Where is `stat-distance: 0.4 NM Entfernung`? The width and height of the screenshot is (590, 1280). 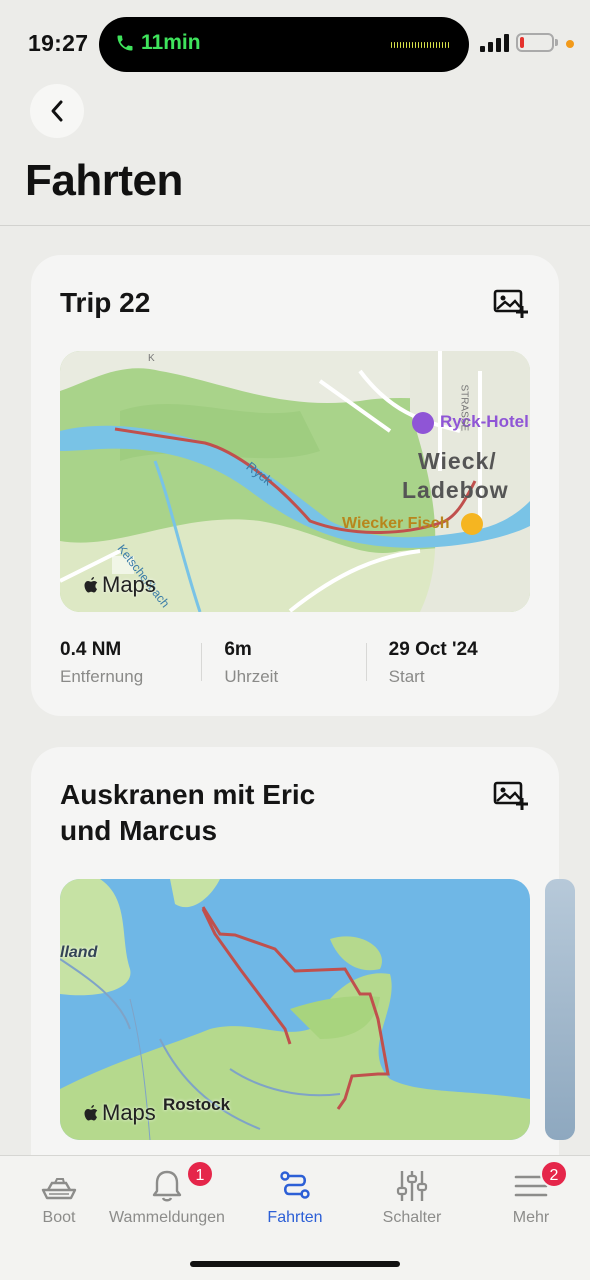 stat-distance: 0.4 NM Entfernung is located at coordinates (130, 663).